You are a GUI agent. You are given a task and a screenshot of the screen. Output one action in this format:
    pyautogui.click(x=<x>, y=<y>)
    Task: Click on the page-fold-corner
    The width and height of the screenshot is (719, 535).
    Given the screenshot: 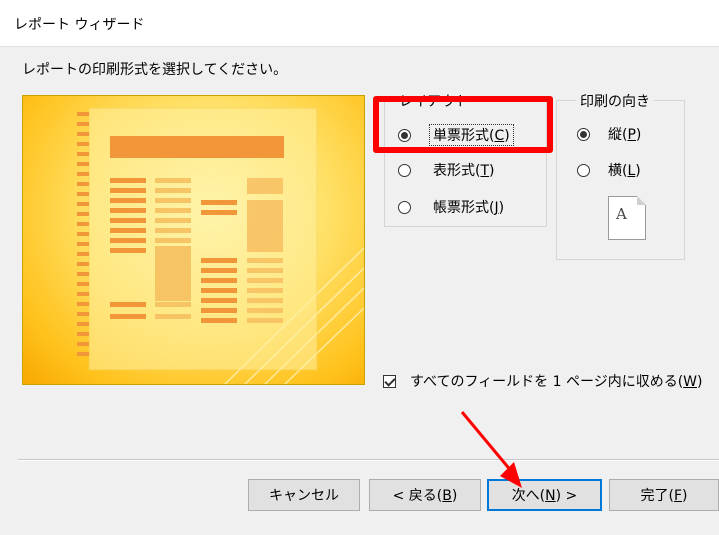 What is the action you would take?
    pyautogui.click(x=641, y=200)
    